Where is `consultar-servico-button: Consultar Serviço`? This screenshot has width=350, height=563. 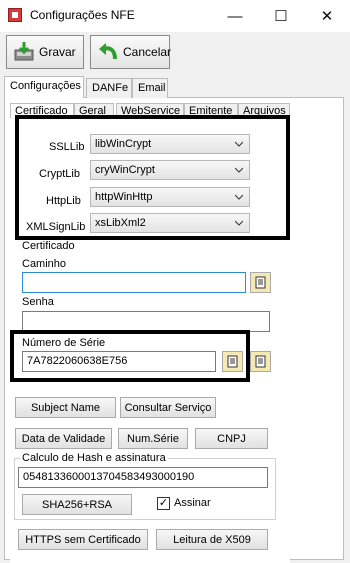 consultar-servico-button: Consultar Serviço is located at coordinates (168, 407).